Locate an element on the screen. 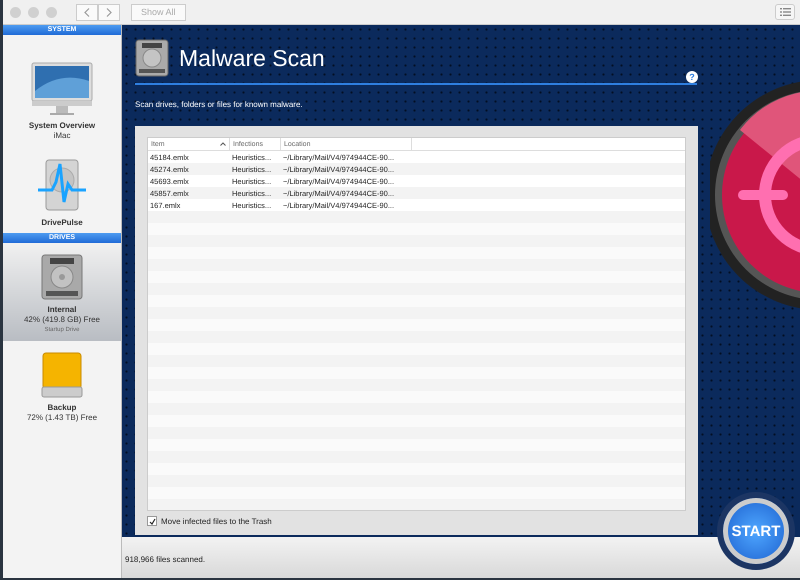 This screenshot has width=800, height=580. page-title: Malware Scan is located at coordinates (252, 58).